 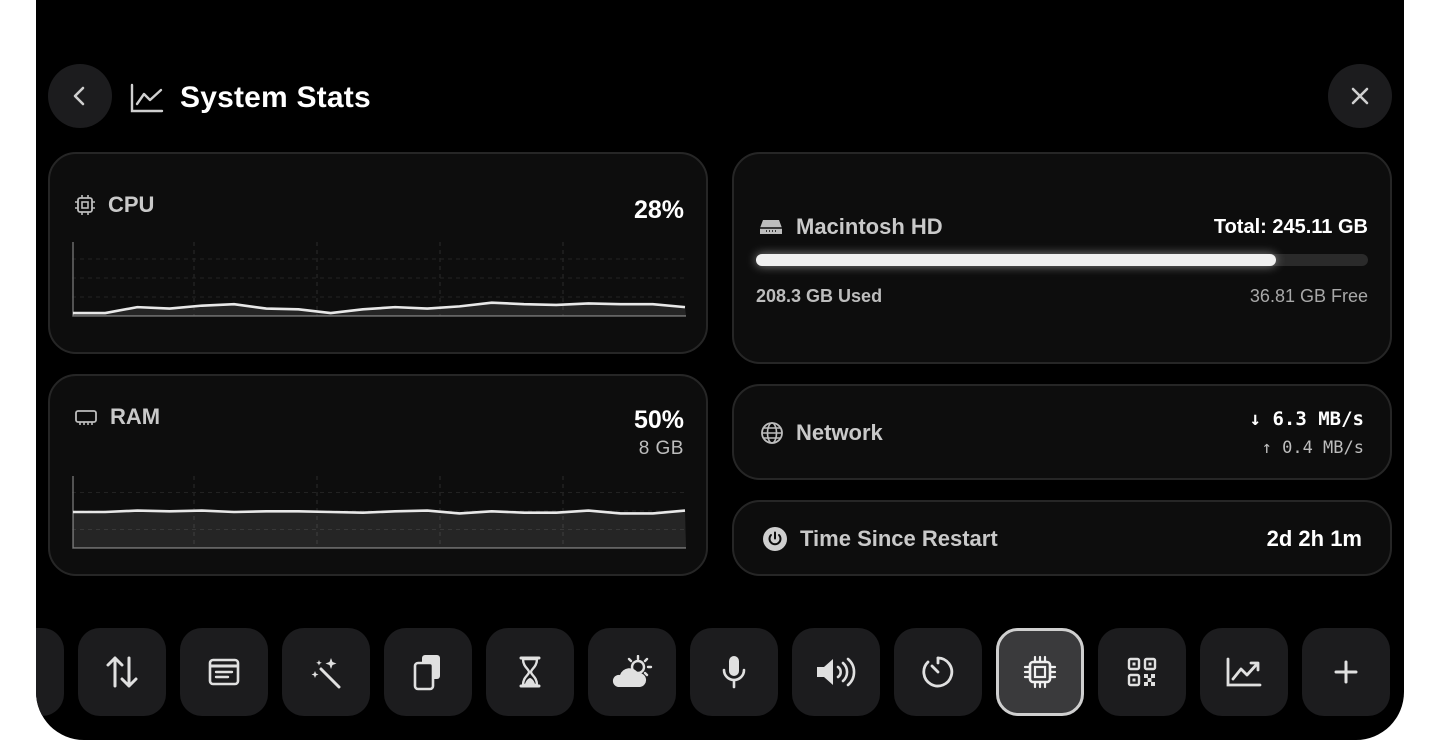 I want to click on timer-icon, so click(x=938, y=672).